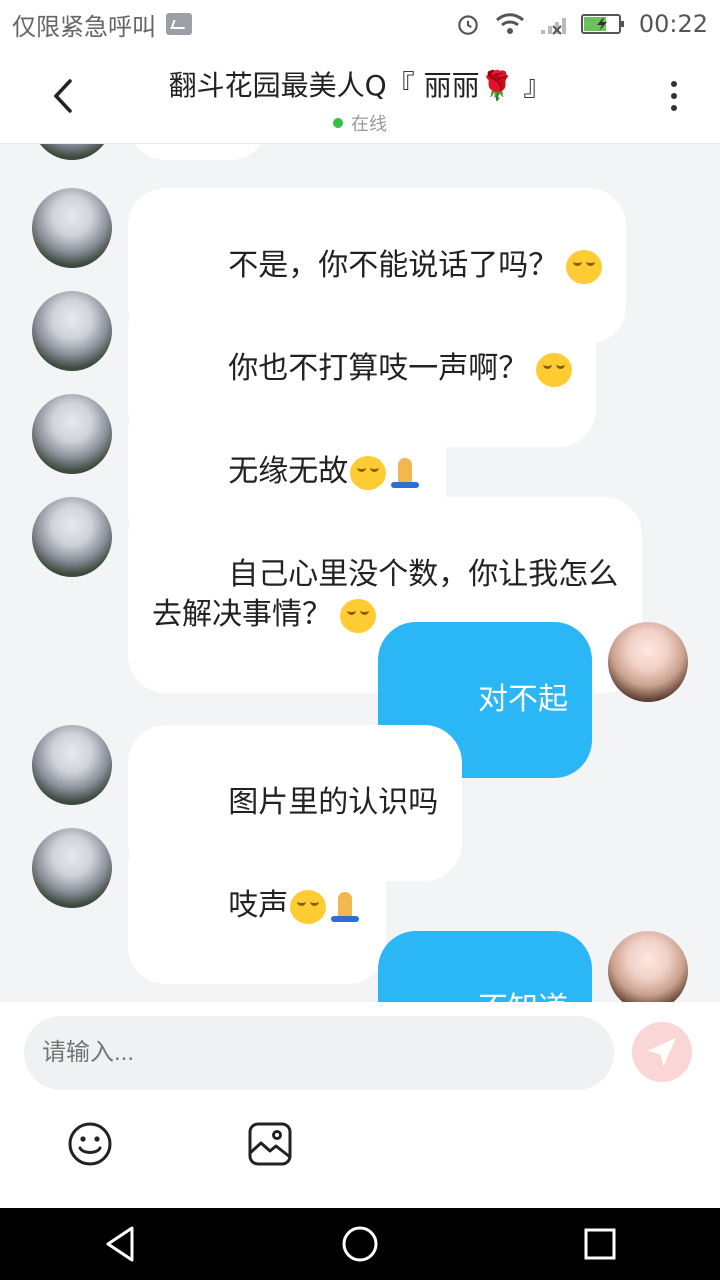  I want to click on title-block: 翻斗花园最美人Q『 丽丽🌹 』 在线, so click(360, 100).